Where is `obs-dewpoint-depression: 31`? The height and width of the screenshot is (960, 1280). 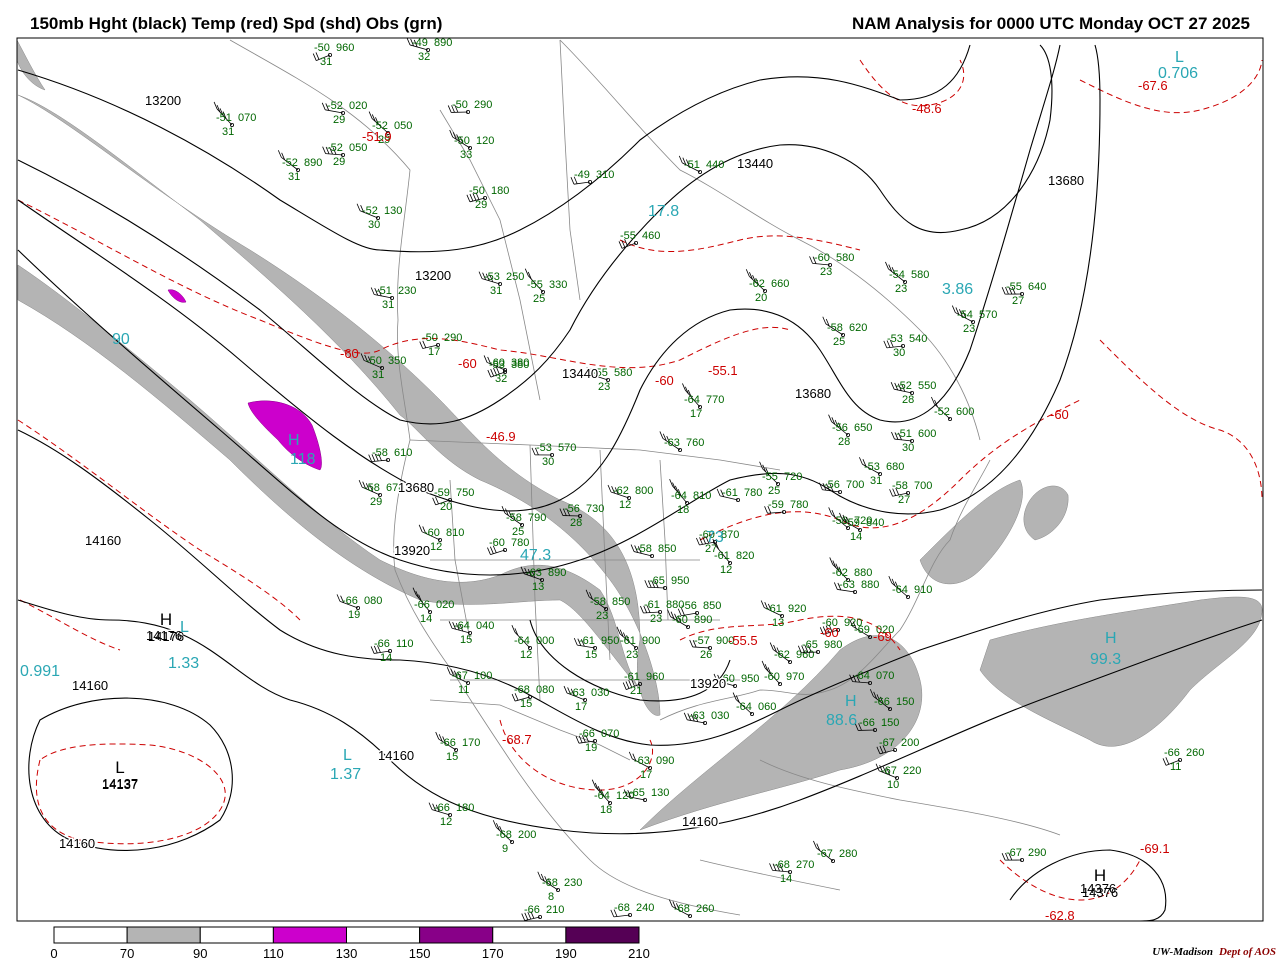 obs-dewpoint-depression: 31 is located at coordinates (876, 481).